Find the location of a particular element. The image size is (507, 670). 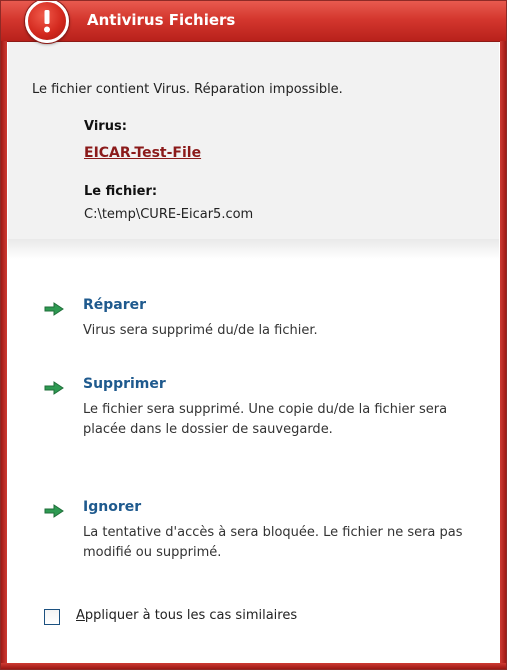

action-delete-title: Supprimer is located at coordinates (124, 384).